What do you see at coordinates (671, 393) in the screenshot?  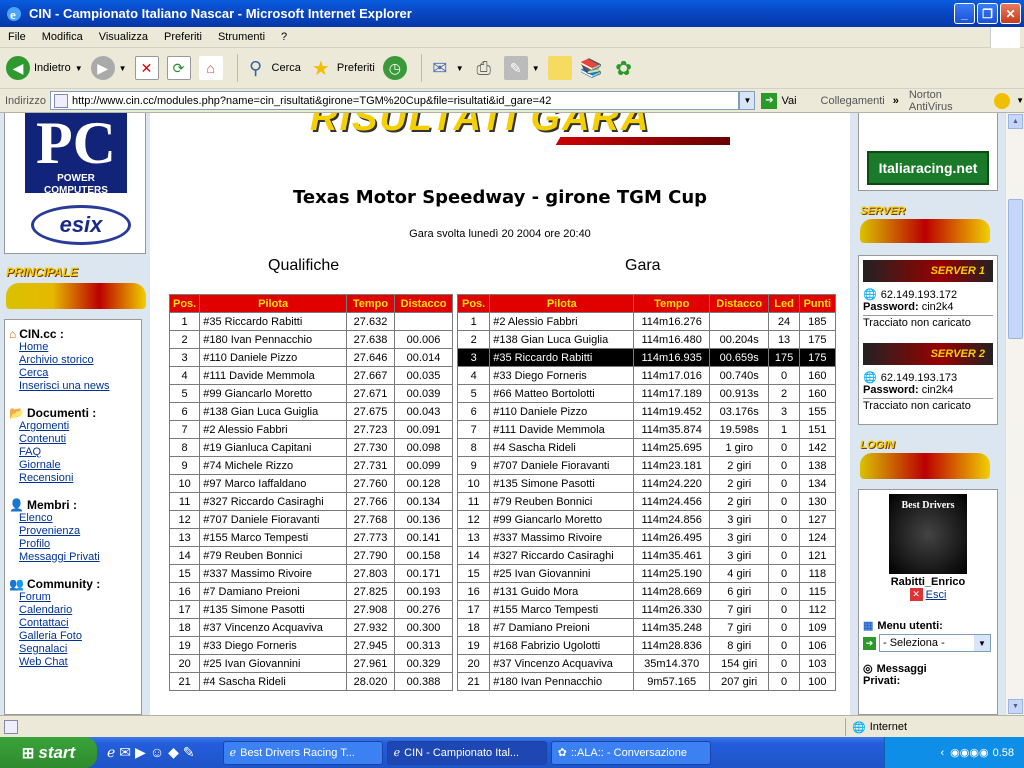 I see `table-cell: 114m17.189` at bounding box center [671, 393].